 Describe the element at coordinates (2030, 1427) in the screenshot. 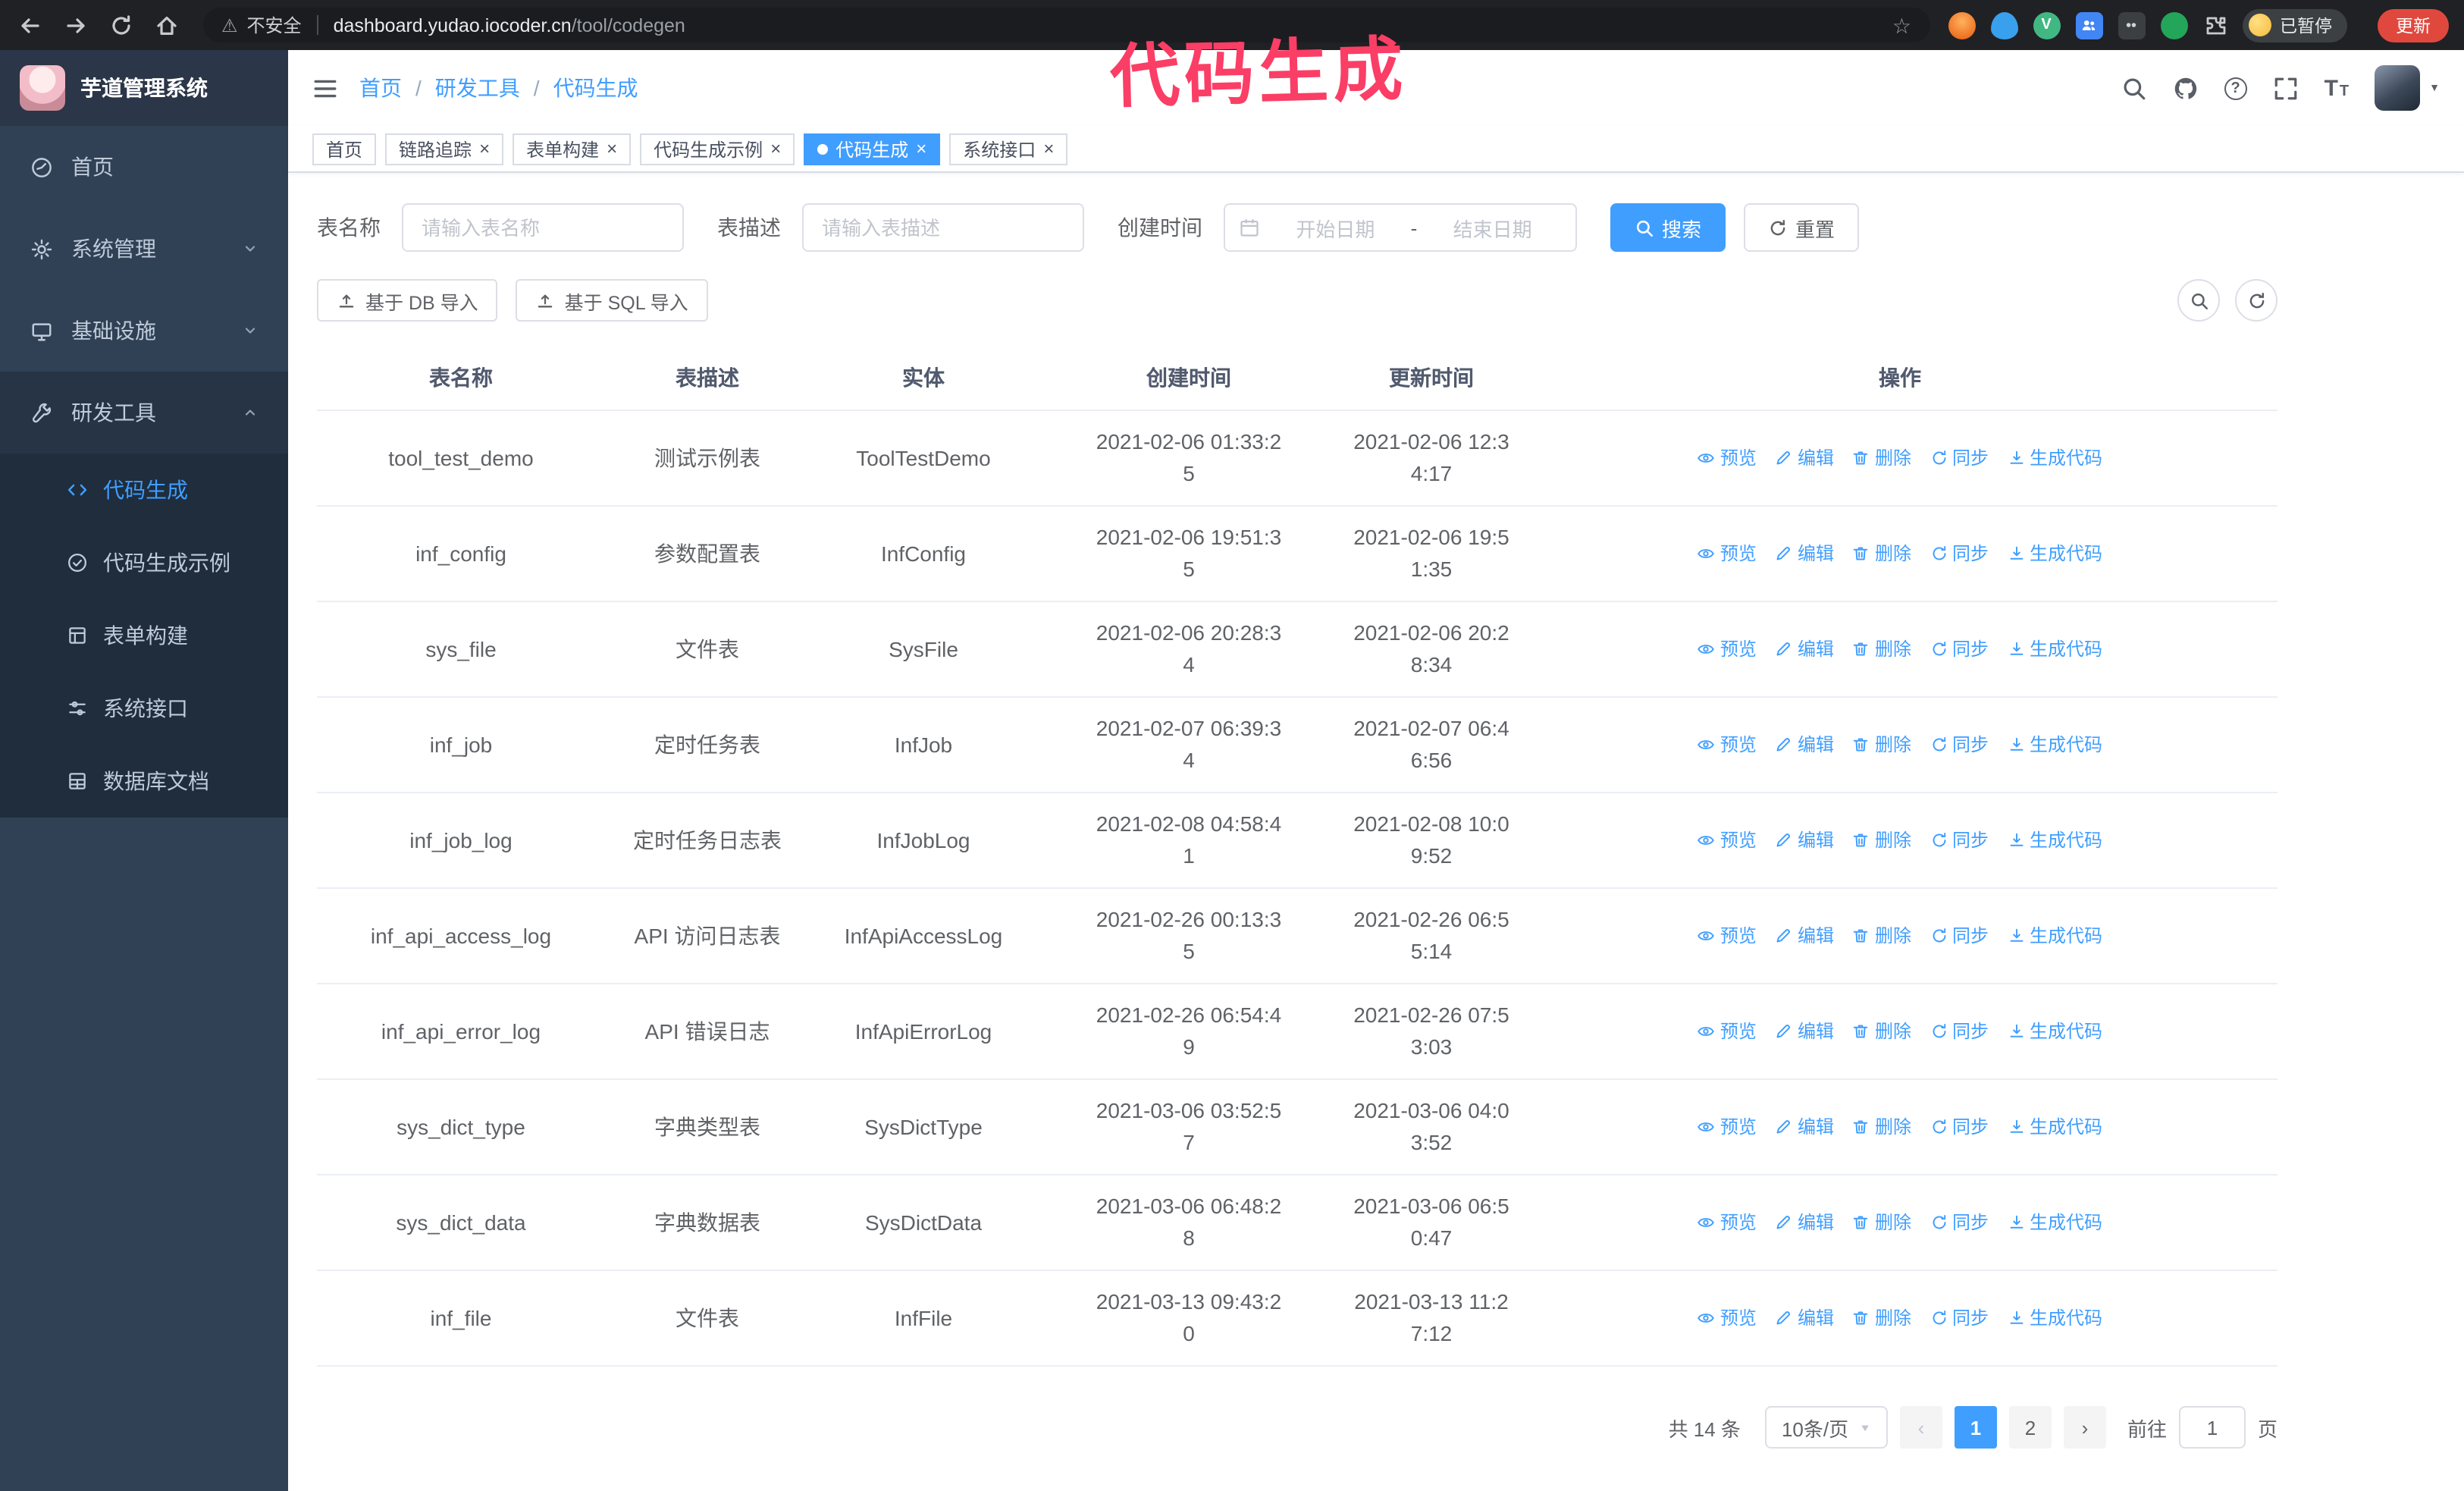

I see `page-button-2: 2` at that location.